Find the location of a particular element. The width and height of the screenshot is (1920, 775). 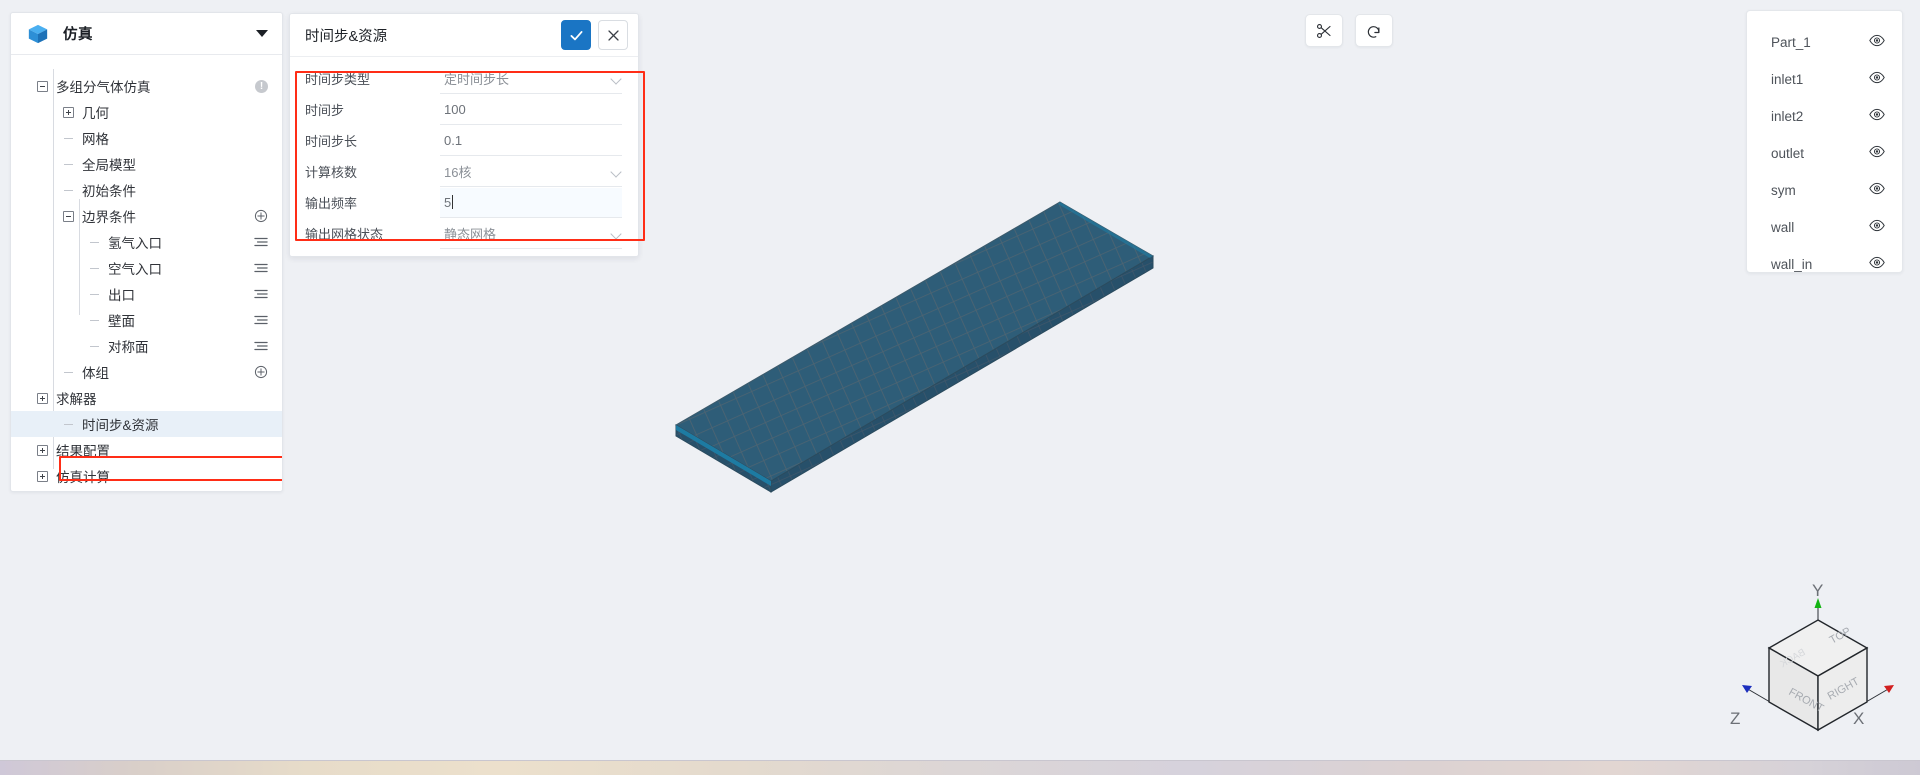

form-input-输出频率: 5 is located at coordinates (531, 202).